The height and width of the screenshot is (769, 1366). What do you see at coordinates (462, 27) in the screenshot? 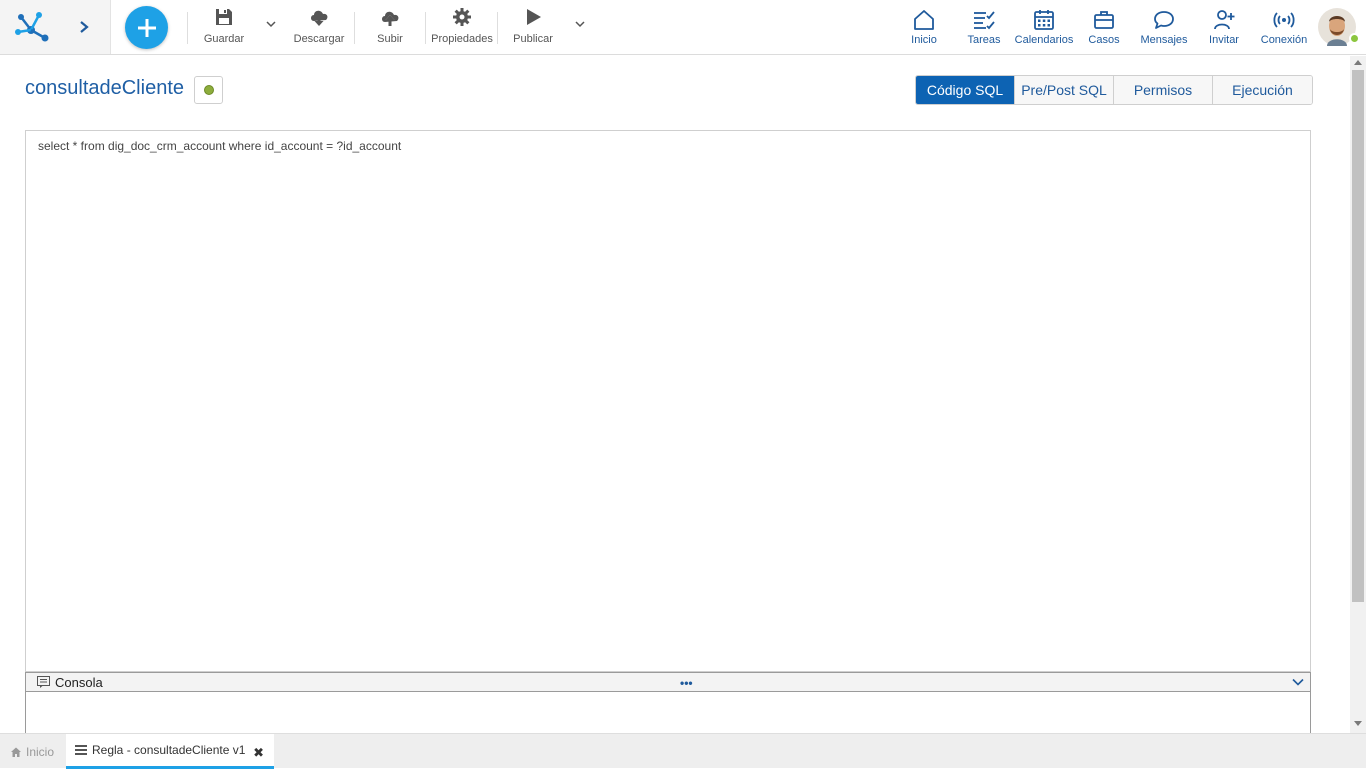
I see `properties-button: Propiedades` at bounding box center [462, 27].